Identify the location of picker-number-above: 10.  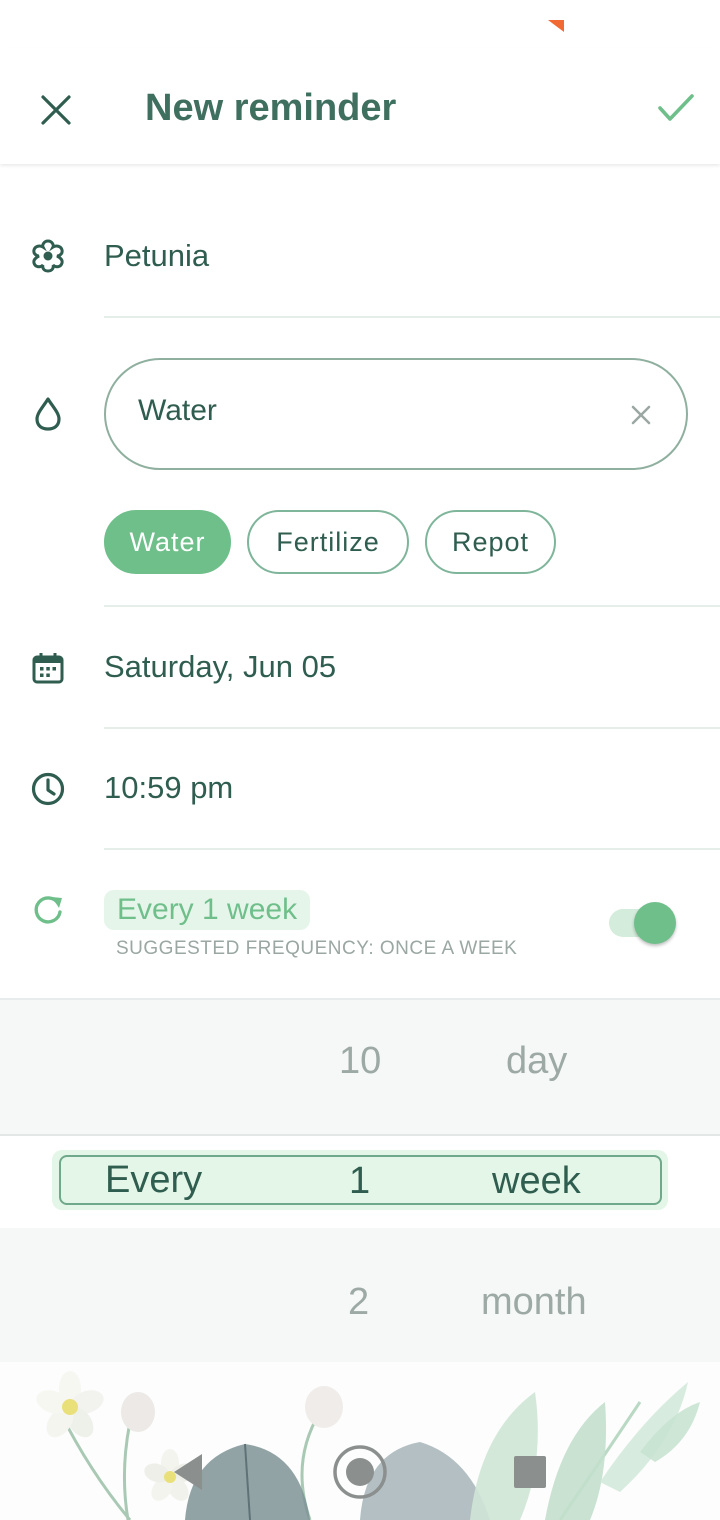
(360, 1061).